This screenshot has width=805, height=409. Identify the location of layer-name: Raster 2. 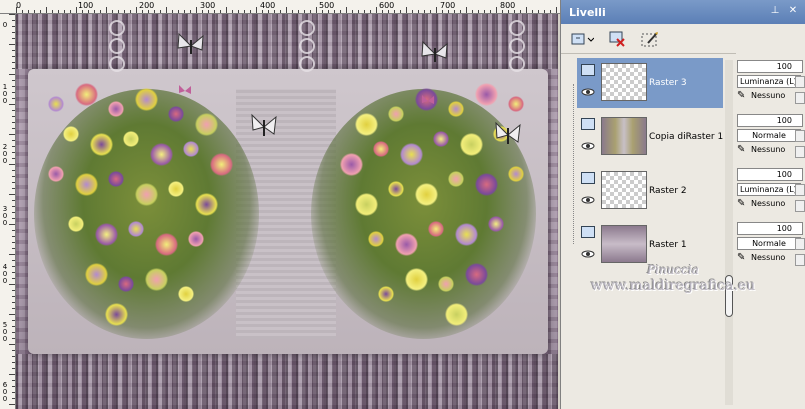
(668, 191).